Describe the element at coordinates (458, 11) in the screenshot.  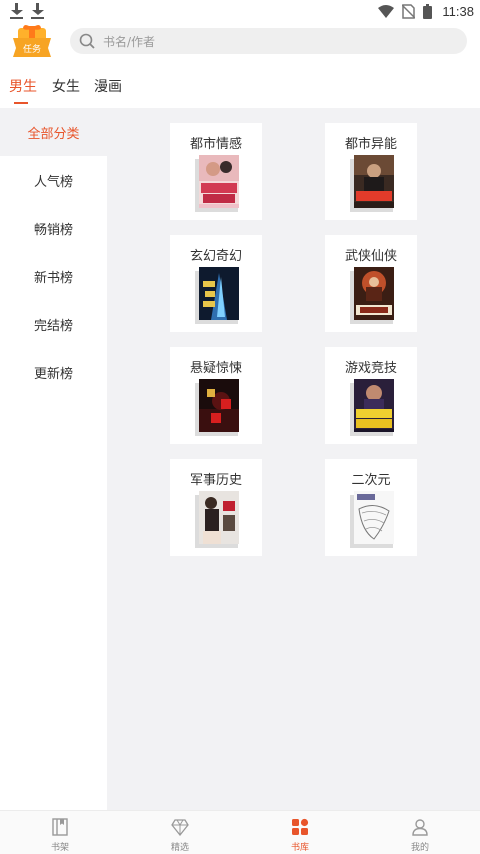
I see `clock: 11:38` at that location.